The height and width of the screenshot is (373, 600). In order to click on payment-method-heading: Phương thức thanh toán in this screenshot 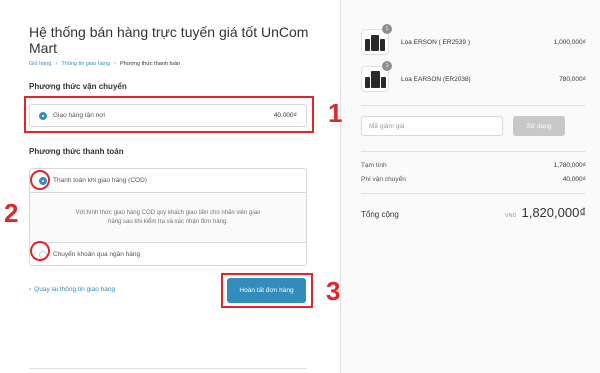, I will do `click(76, 151)`.